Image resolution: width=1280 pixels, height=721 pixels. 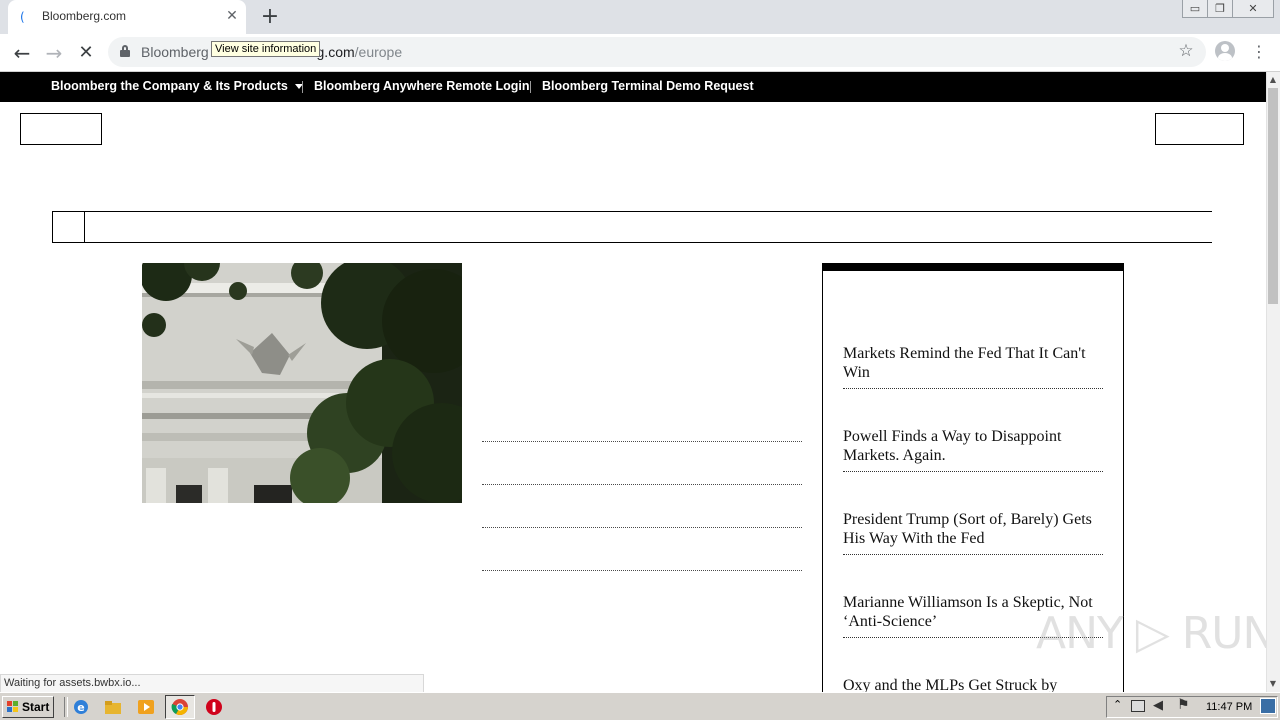 What do you see at coordinates (648, 87) in the screenshot?
I see `nav-terminal-demo: Bloomberg Terminal Demo Request` at bounding box center [648, 87].